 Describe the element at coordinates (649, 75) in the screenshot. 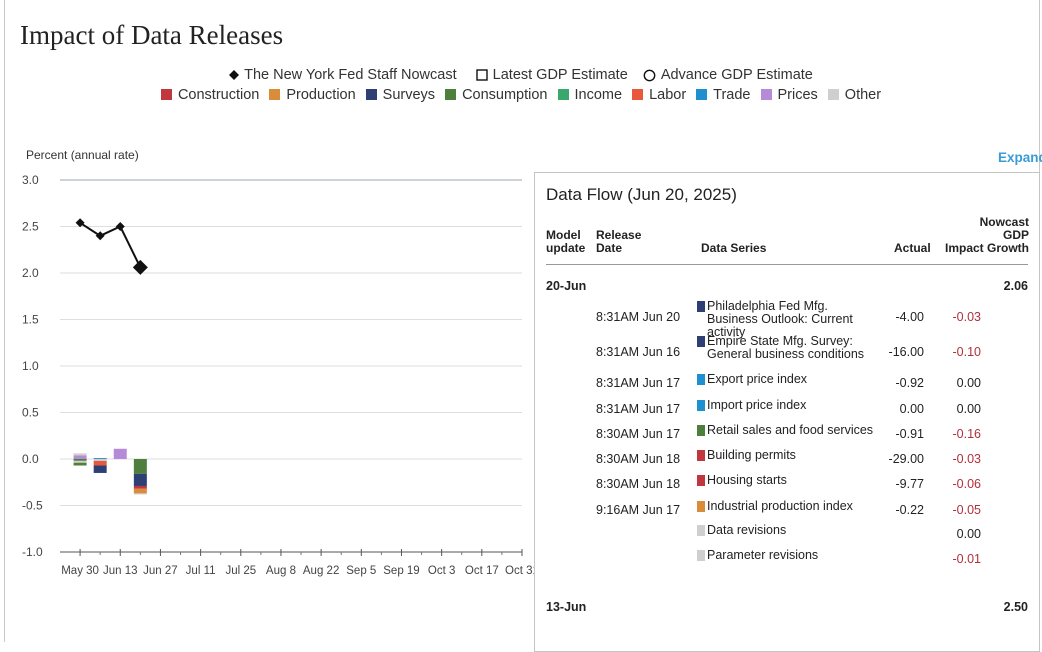

I see `circle-outline-icon` at that location.